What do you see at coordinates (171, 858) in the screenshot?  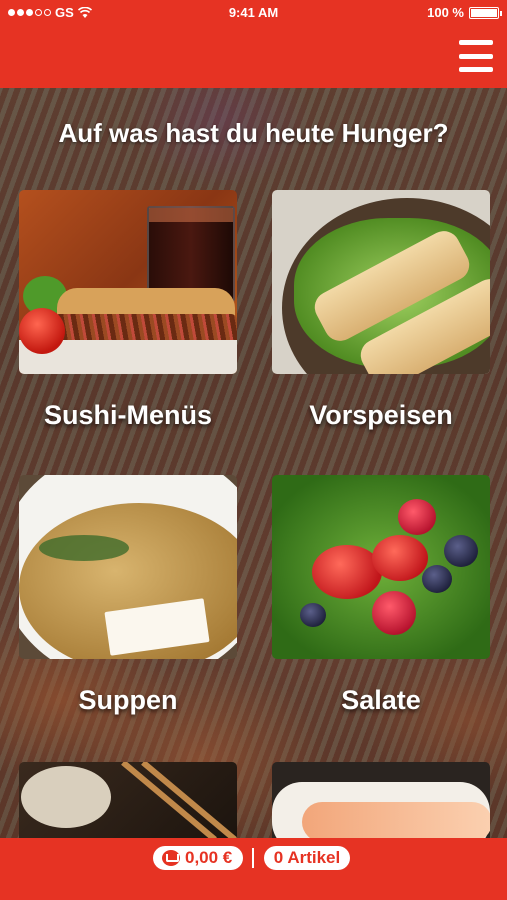 I see `cart-icon` at bounding box center [171, 858].